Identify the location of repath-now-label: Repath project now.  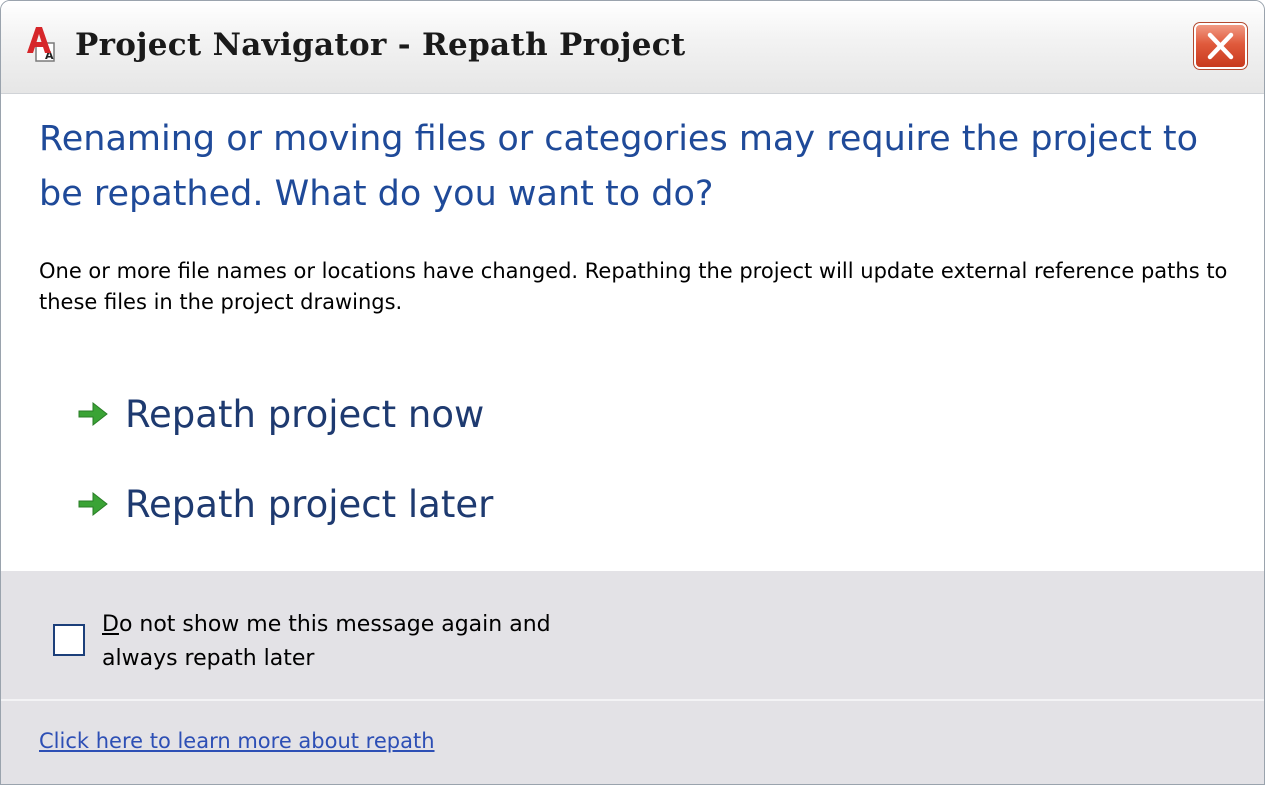
(305, 414).